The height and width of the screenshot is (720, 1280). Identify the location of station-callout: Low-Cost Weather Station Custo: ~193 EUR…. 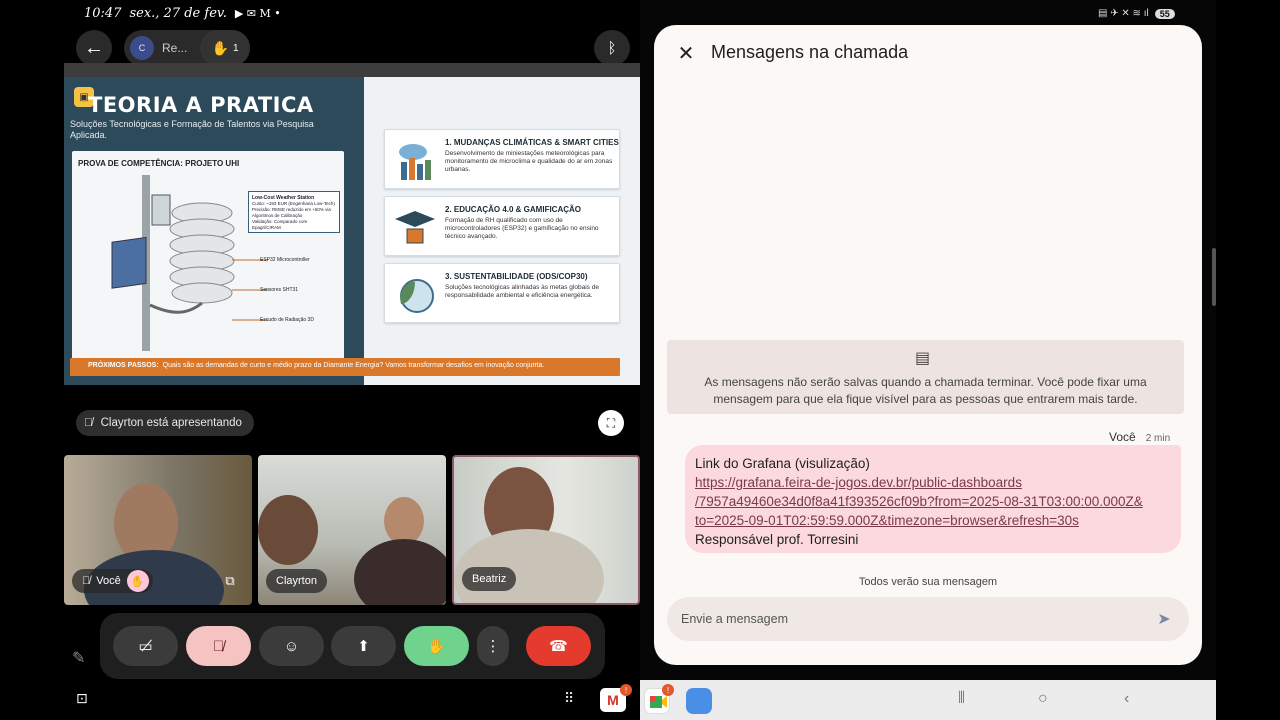
(294, 212).